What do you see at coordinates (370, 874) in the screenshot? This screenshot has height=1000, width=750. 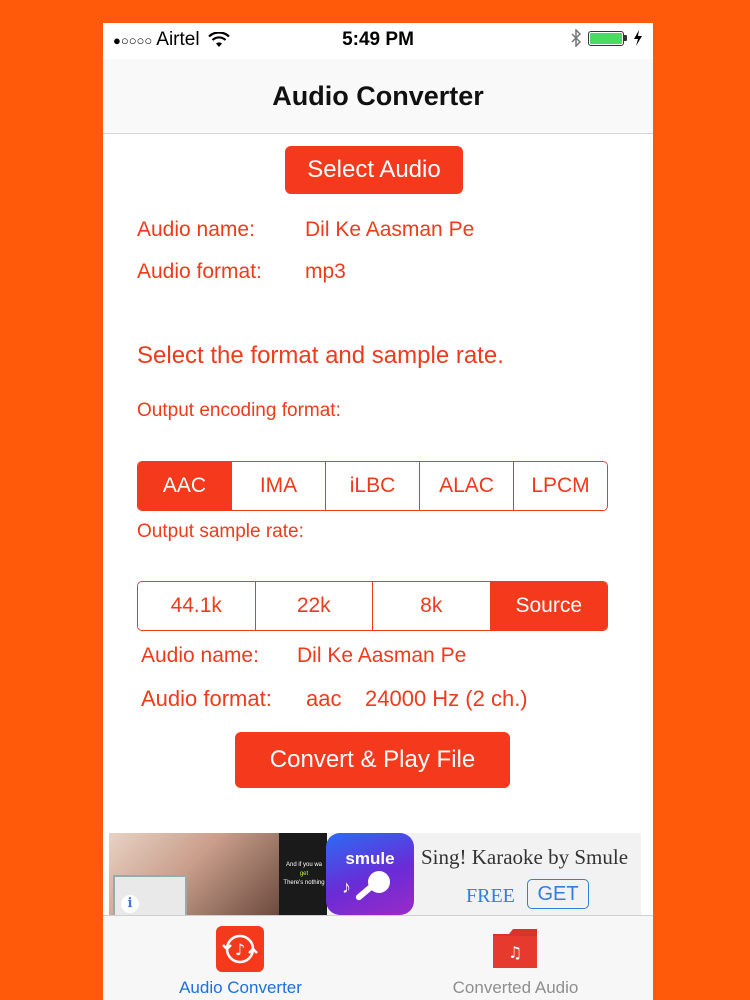 I see `smule-app-icon: smule ♪` at bounding box center [370, 874].